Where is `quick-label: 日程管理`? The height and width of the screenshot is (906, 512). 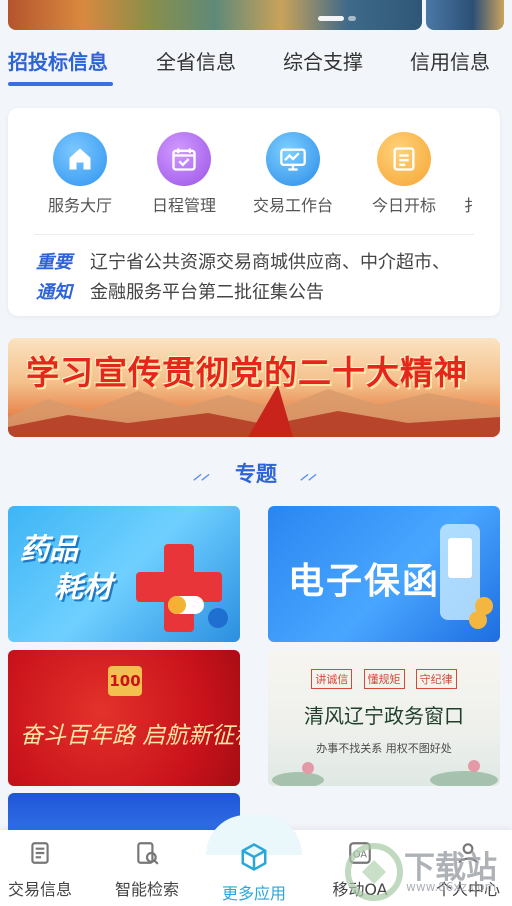
quick-label: 日程管理 is located at coordinates (183, 205).